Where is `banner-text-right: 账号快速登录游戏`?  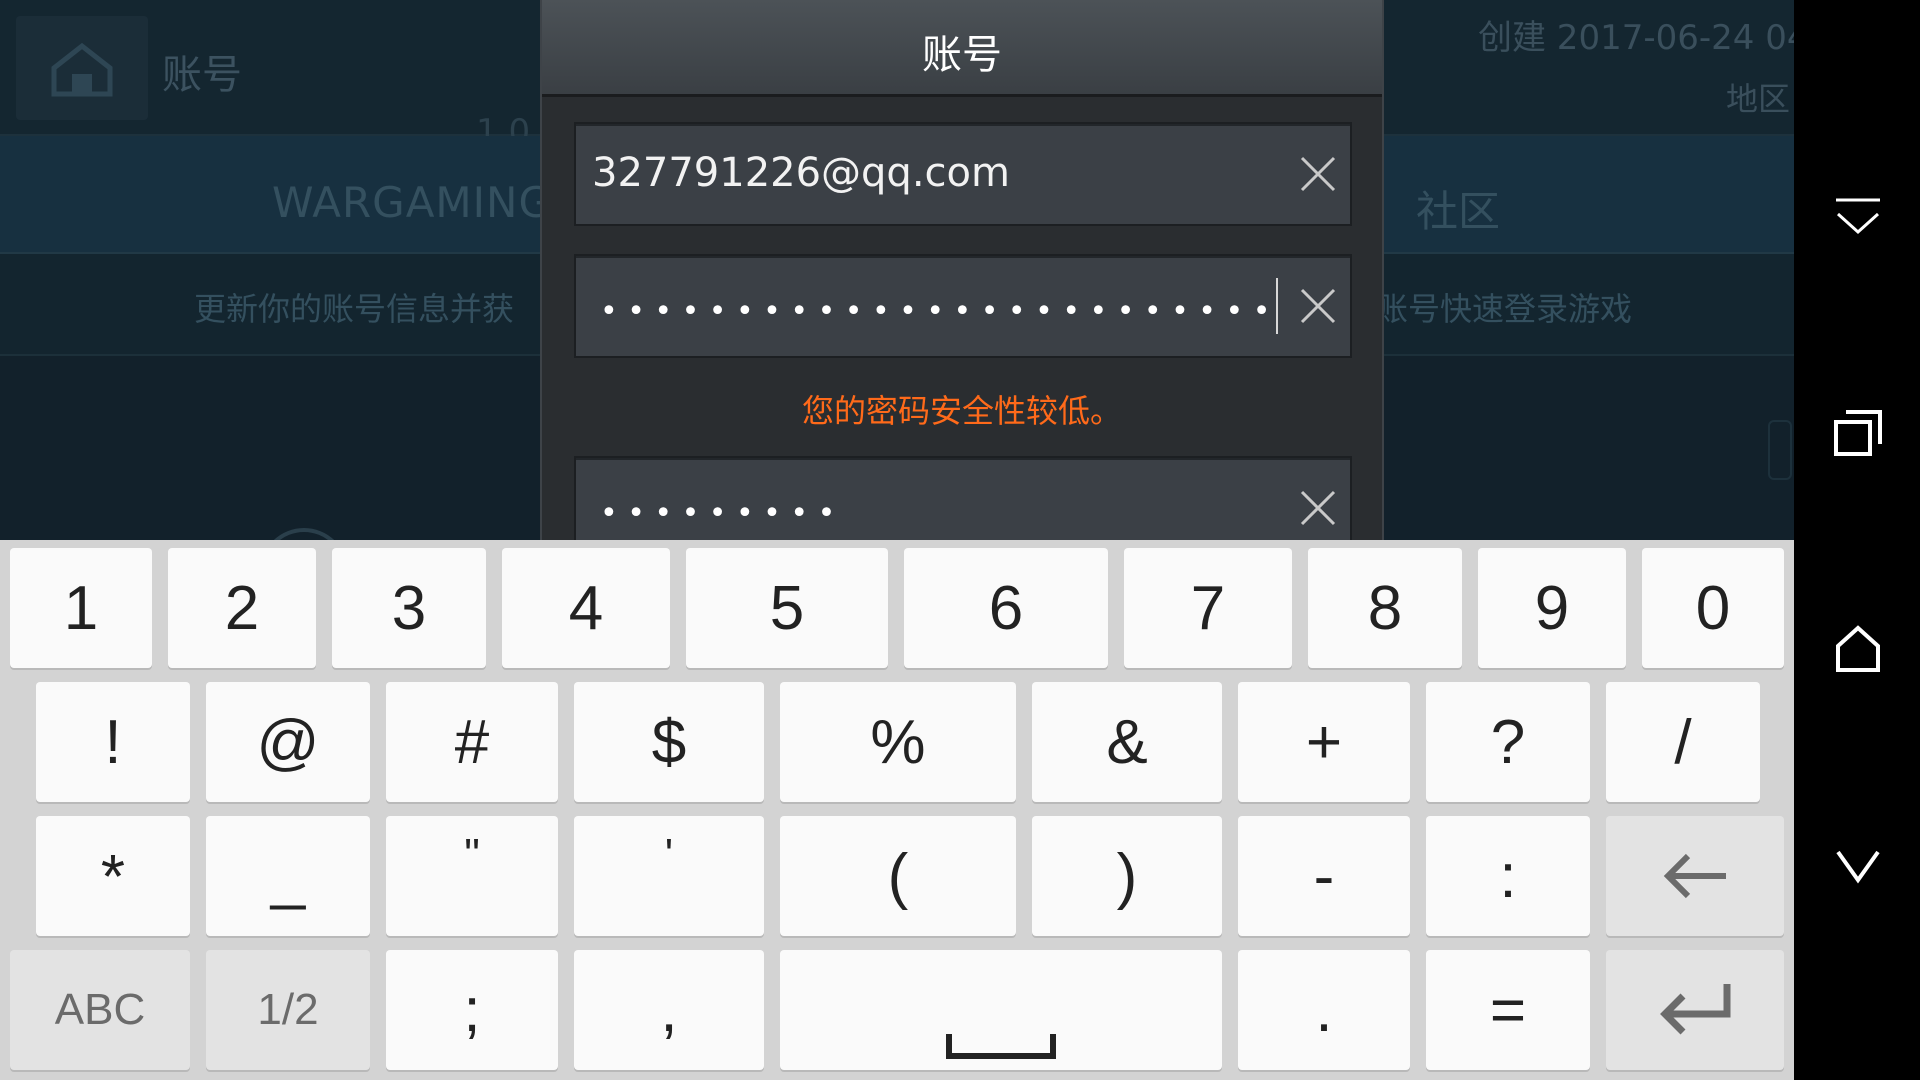
banner-text-right: 账号快速登录游戏 is located at coordinates (1504, 309).